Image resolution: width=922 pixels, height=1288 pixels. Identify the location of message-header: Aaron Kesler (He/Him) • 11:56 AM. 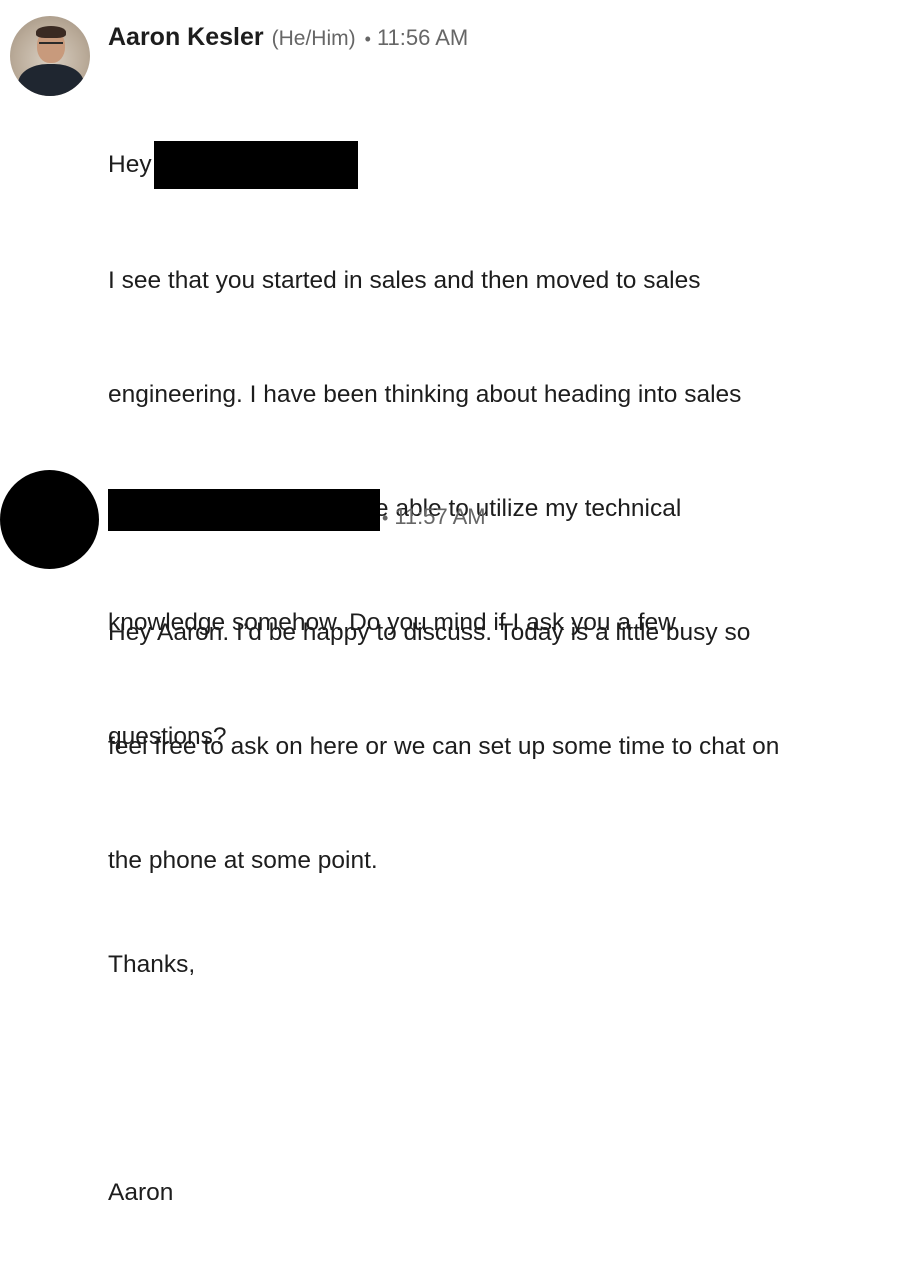
(288, 38).